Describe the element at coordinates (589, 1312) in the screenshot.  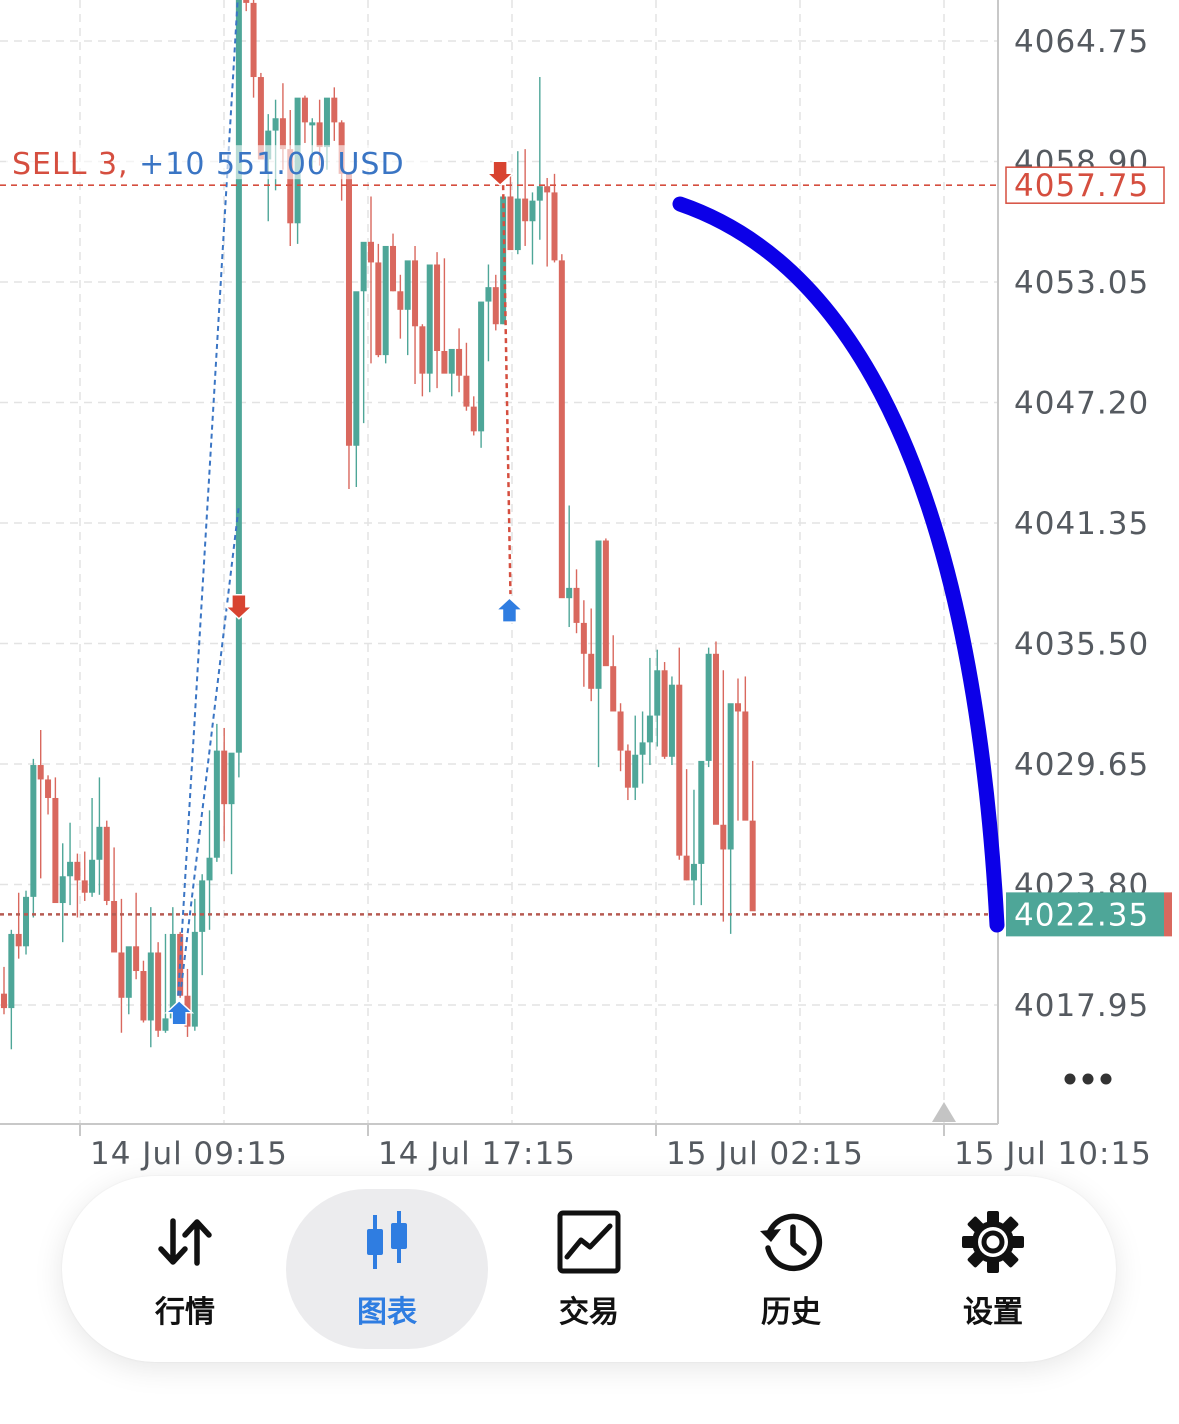
I see `tab-trade-label: 交易` at that location.